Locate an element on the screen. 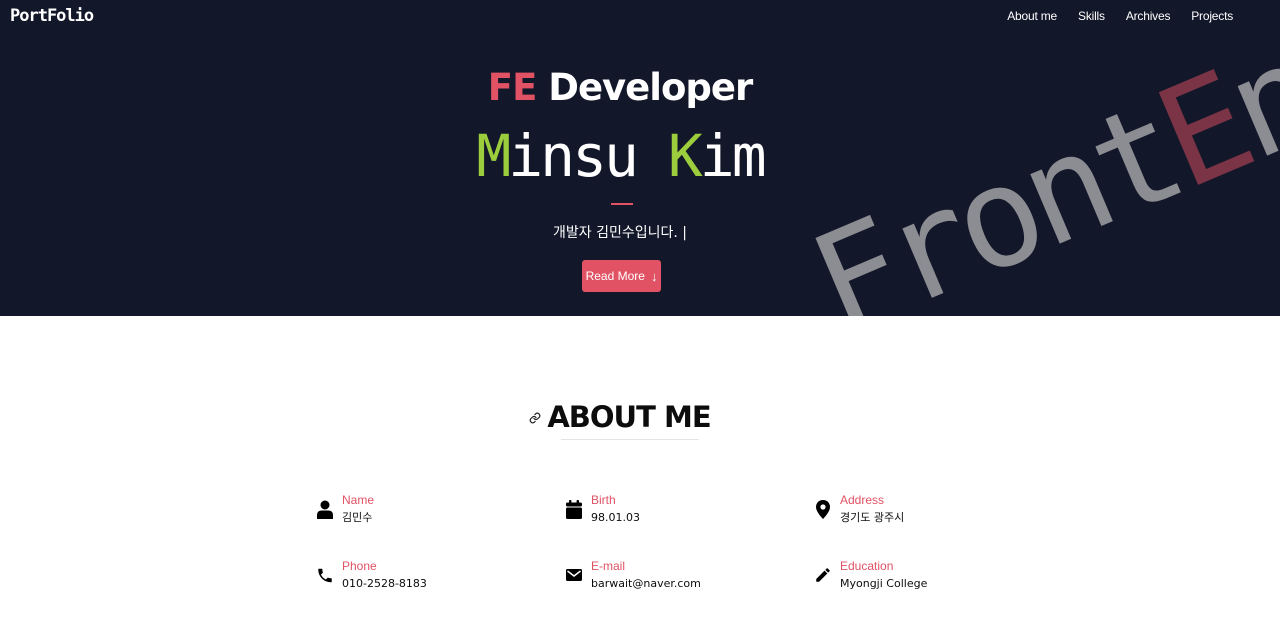 The width and height of the screenshot is (1280, 628). map-marker-icon is located at coordinates (823, 509).